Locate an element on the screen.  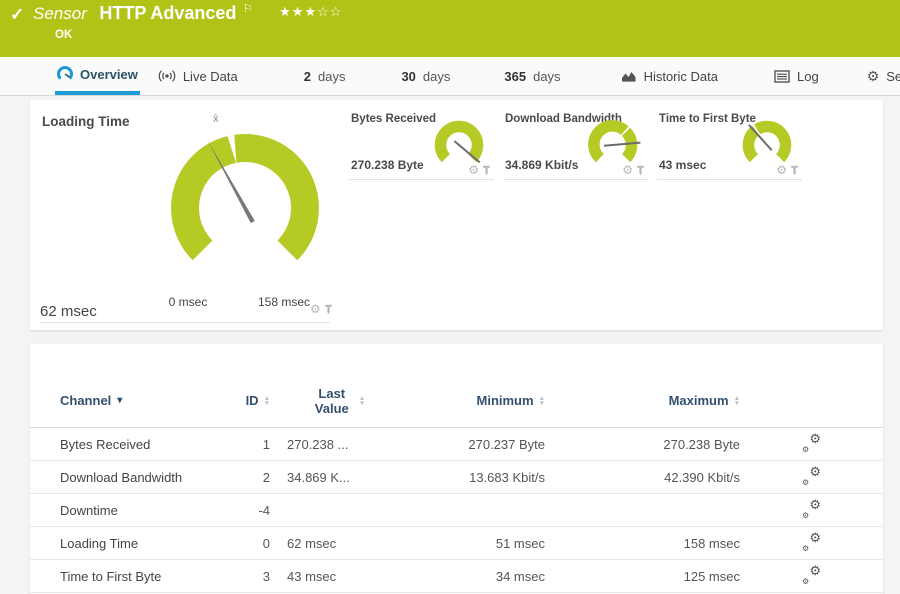
cell-id: -4 is located at coordinates (264, 510).